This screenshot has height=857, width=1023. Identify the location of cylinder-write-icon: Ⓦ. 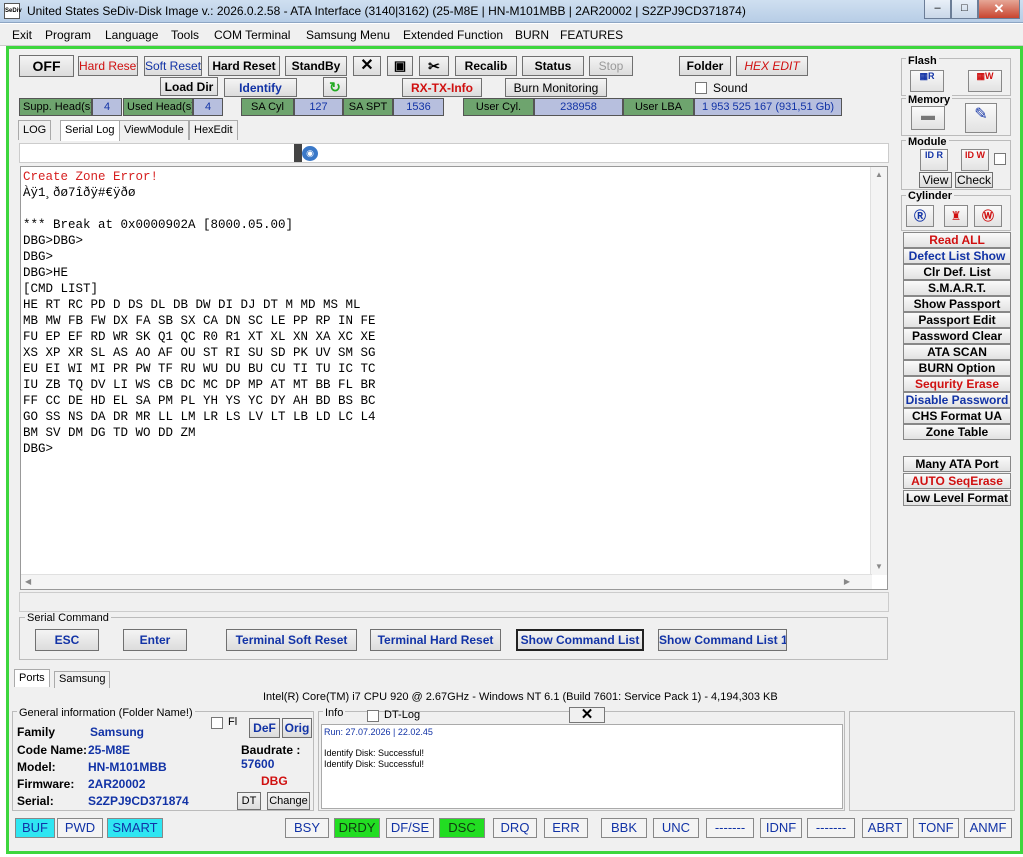
(988, 216).